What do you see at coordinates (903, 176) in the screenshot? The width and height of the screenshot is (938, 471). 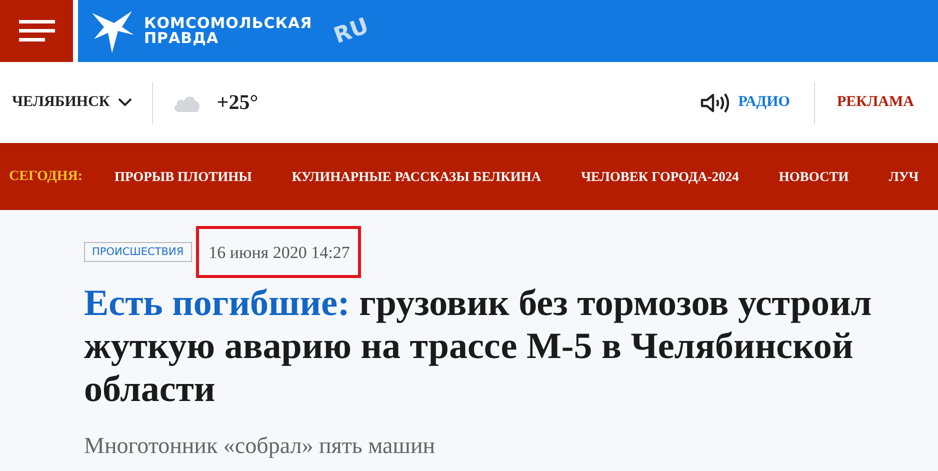 I see `nav-link: ЛУЧ` at bounding box center [903, 176].